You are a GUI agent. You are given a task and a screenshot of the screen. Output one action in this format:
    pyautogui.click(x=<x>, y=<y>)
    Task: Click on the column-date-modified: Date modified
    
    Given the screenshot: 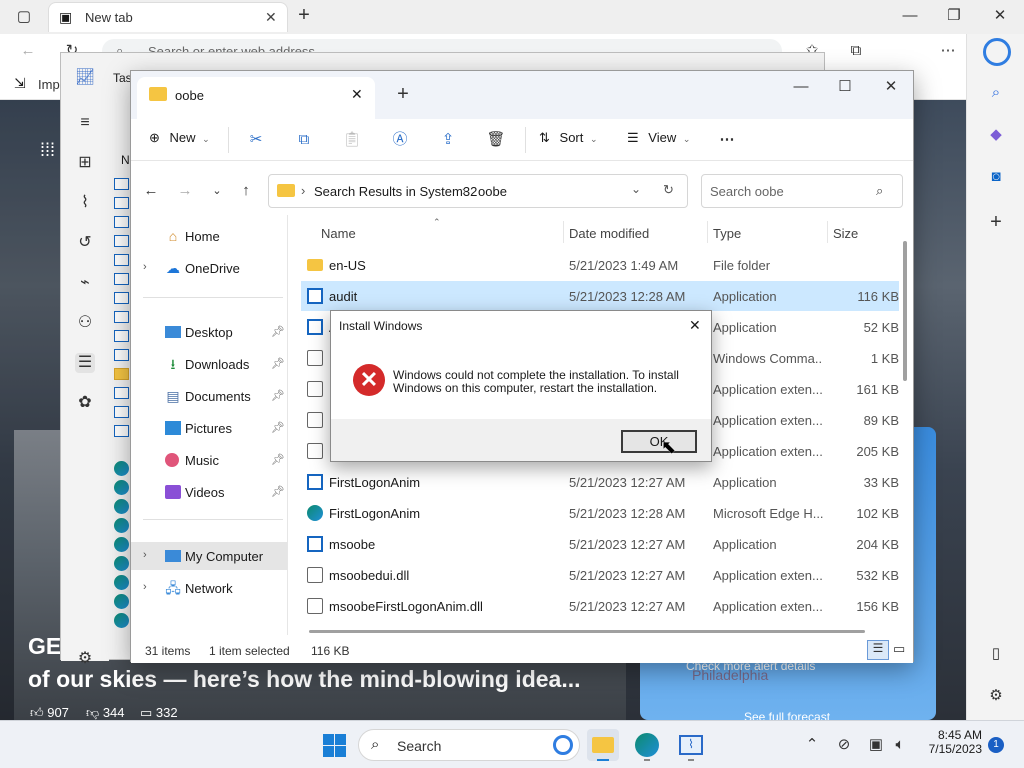 What is the action you would take?
    pyautogui.click(x=609, y=233)
    